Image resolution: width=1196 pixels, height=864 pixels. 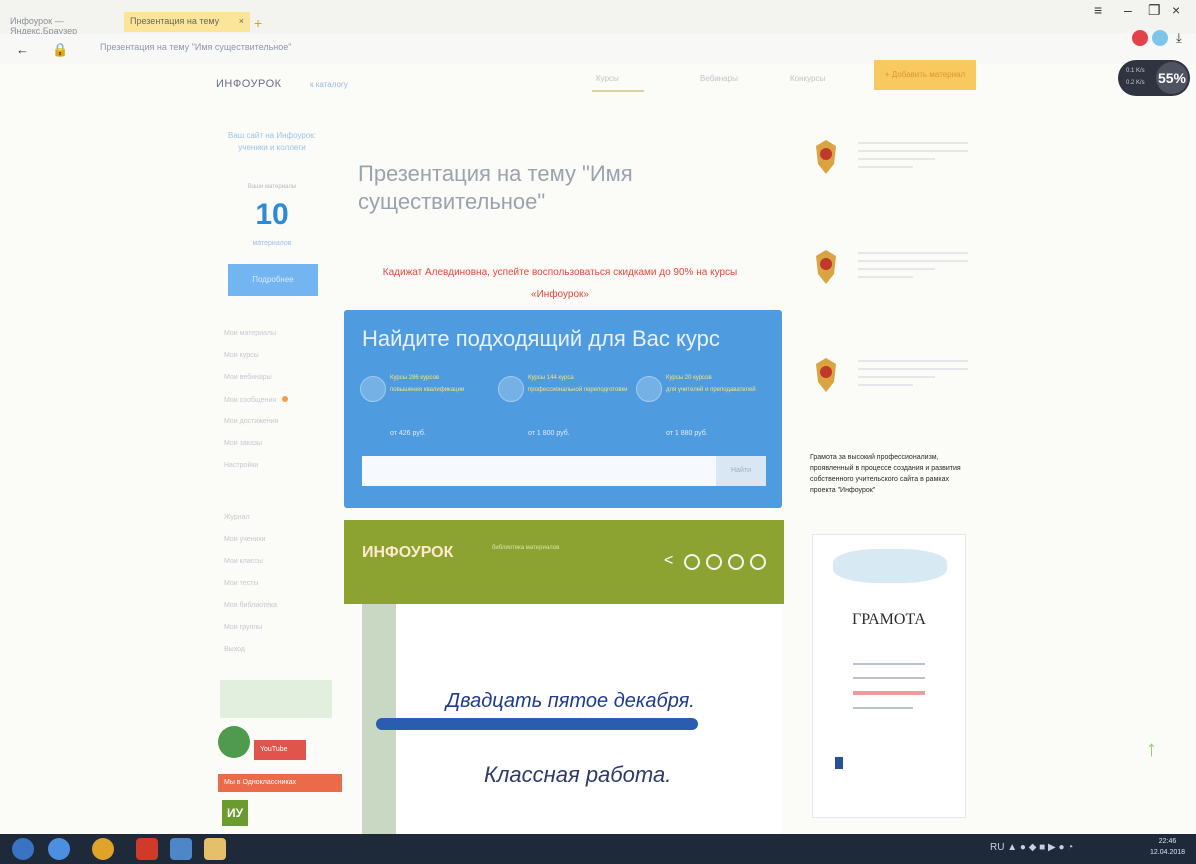 I want to click on gramota-certificate-image: ГРАМОТА, so click(x=889, y=676).